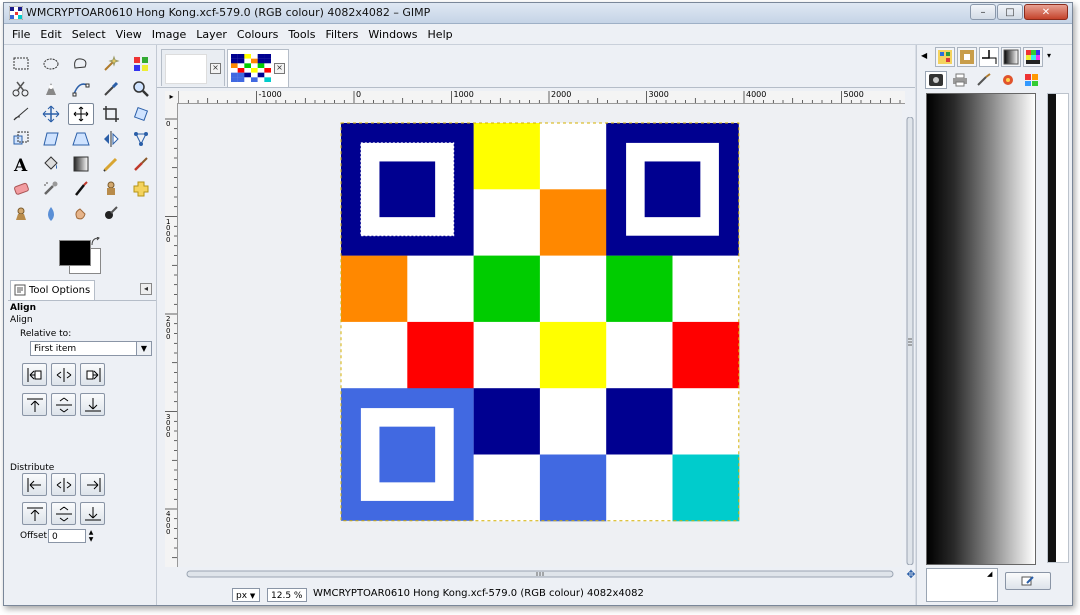  Describe the element at coordinates (141, 89) in the screenshot. I see `zoom-tool` at that location.